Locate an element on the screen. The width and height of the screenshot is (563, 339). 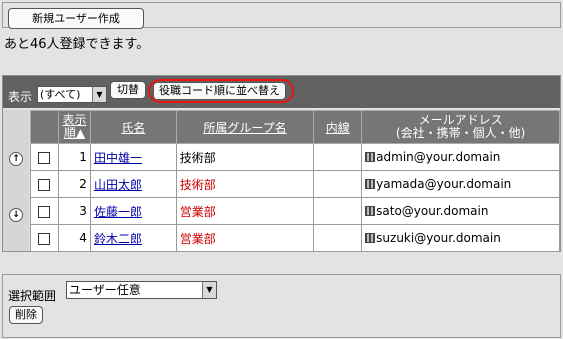
new-user-button: 新規ユーザー作成 is located at coordinates (76, 18).